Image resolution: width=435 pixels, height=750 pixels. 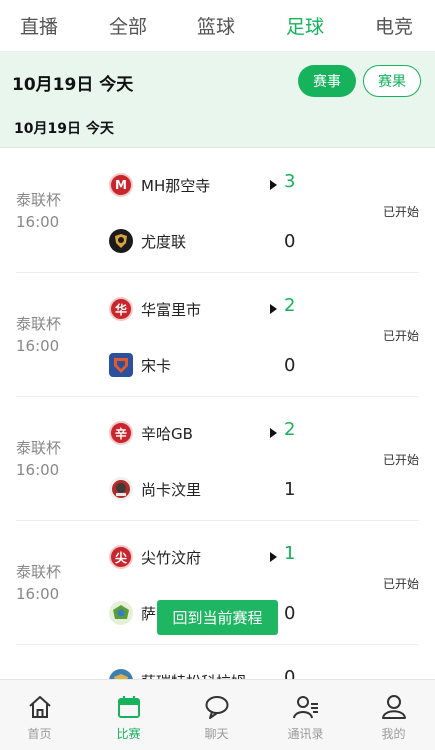 What do you see at coordinates (167, 433) in the screenshot?
I see `home-team-name: 辛哈GB` at bounding box center [167, 433].